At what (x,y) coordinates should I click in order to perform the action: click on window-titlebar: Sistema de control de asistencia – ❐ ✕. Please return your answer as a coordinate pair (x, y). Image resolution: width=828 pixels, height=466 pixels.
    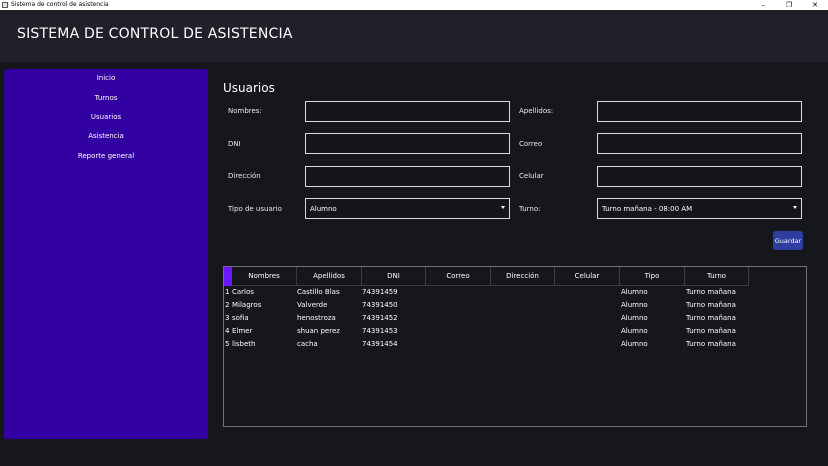
    Looking at the image, I should click on (414, 5).